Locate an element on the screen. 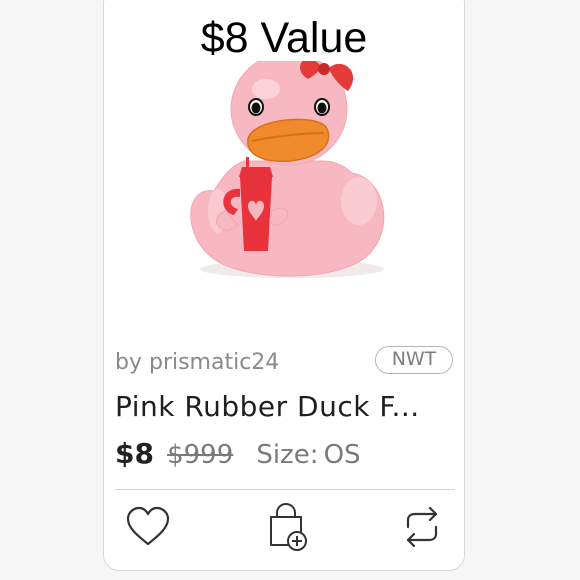  condition-badge: NWT is located at coordinates (414, 360).